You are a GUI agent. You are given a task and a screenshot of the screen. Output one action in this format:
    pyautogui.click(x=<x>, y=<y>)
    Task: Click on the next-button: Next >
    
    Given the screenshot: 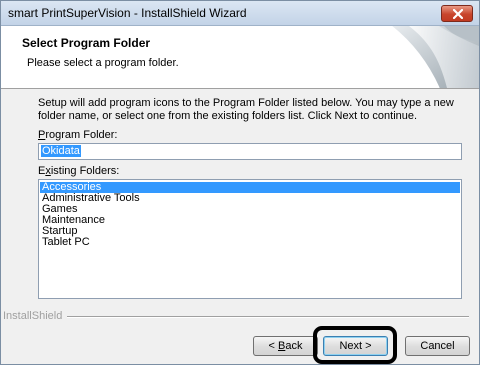 What is the action you would take?
    pyautogui.click(x=355, y=346)
    